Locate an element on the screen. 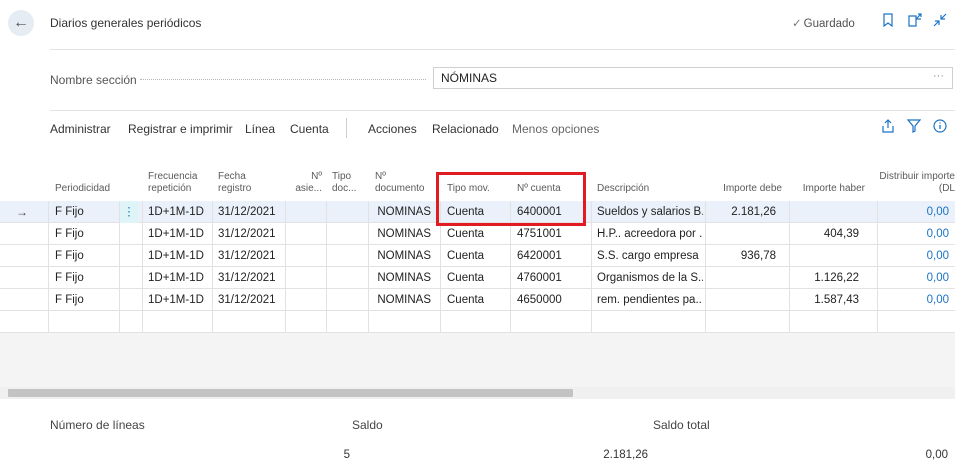 The width and height of the screenshot is (955, 462). empty-new-row is located at coordinates (477, 322).